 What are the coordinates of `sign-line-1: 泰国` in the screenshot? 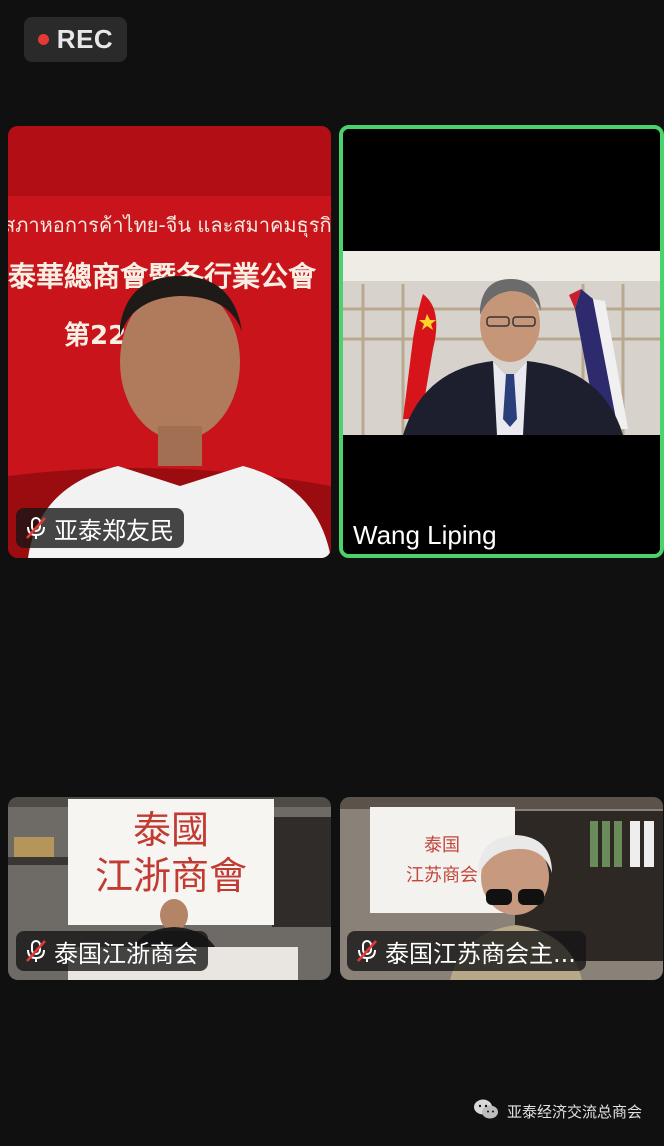 It's located at (442, 845).